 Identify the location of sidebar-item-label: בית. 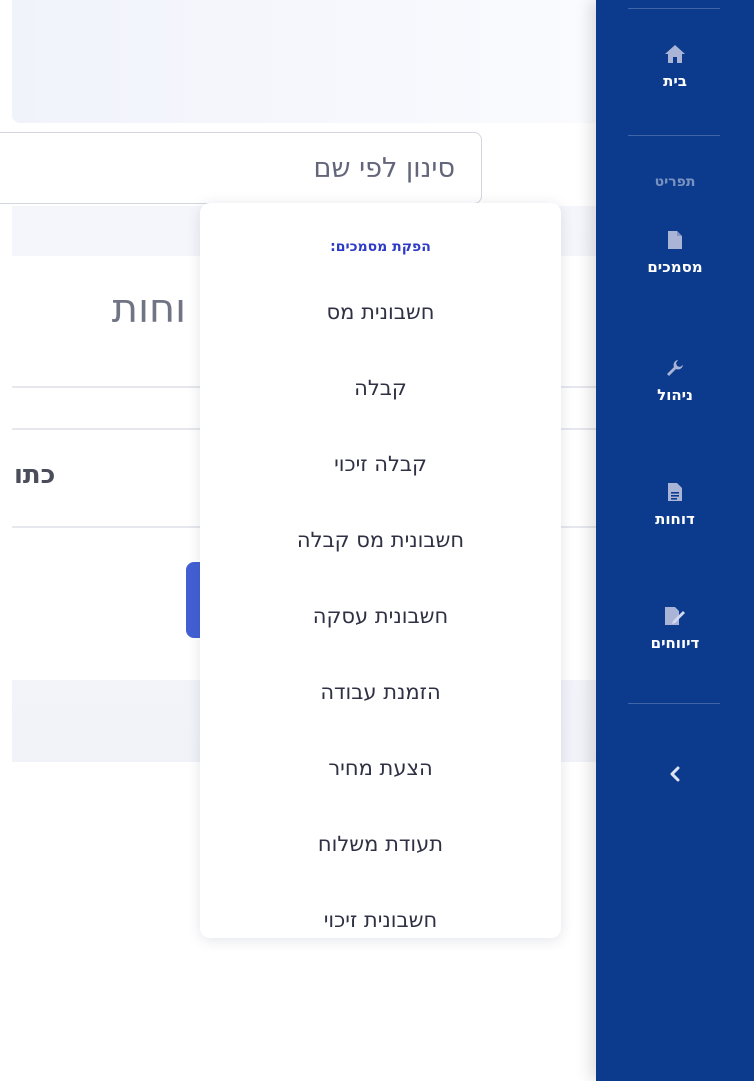
(675, 81).